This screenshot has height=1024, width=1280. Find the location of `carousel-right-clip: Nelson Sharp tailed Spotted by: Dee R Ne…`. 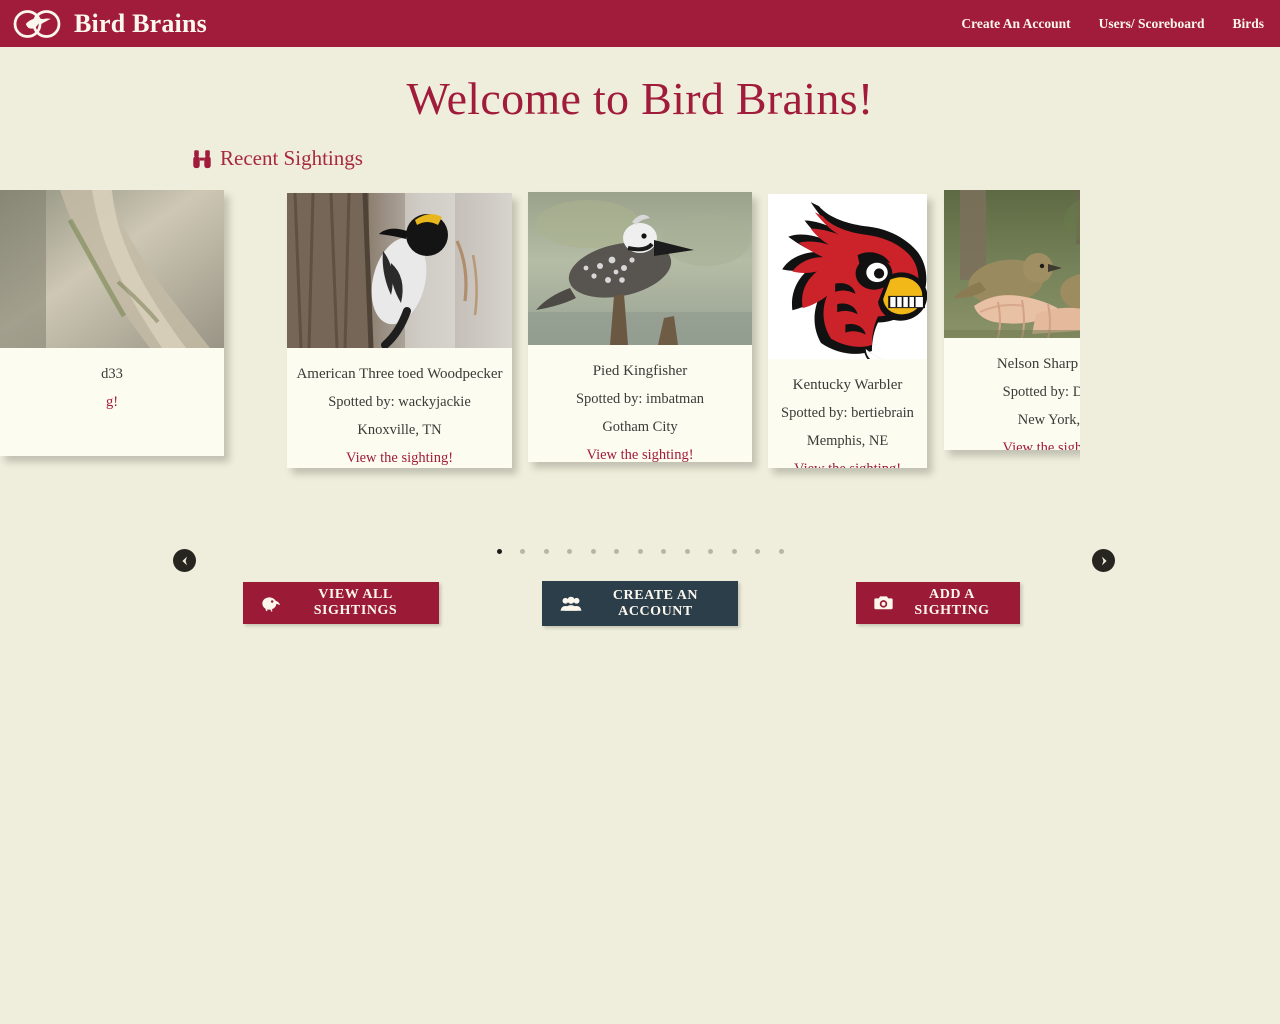

carousel-right-clip: Nelson Sharp tailed Spotted by: Dee R Ne… is located at coordinates (1010, 340).